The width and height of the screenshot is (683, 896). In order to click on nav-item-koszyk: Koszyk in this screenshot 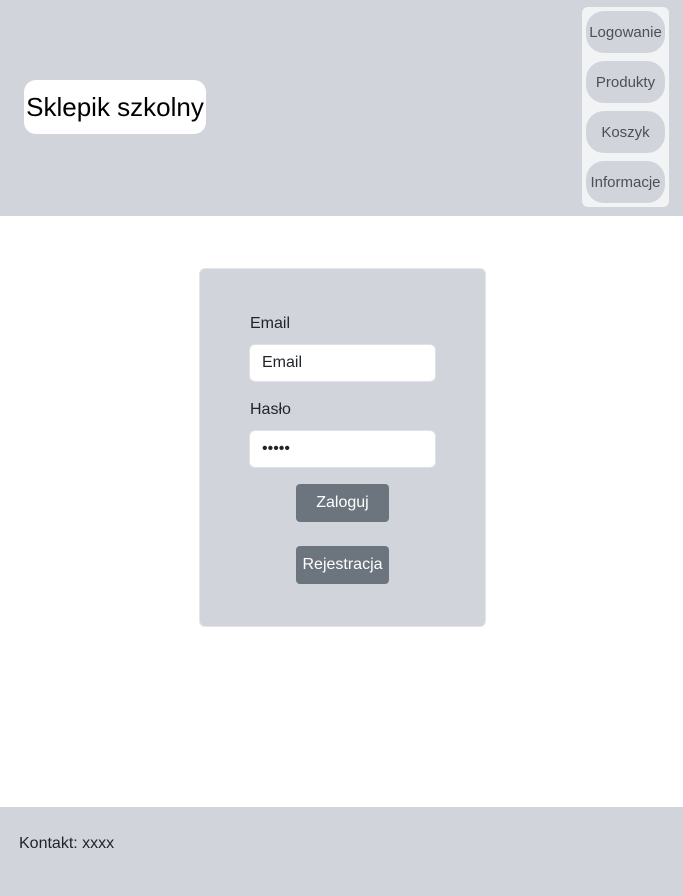, I will do `click(625, 132)`.